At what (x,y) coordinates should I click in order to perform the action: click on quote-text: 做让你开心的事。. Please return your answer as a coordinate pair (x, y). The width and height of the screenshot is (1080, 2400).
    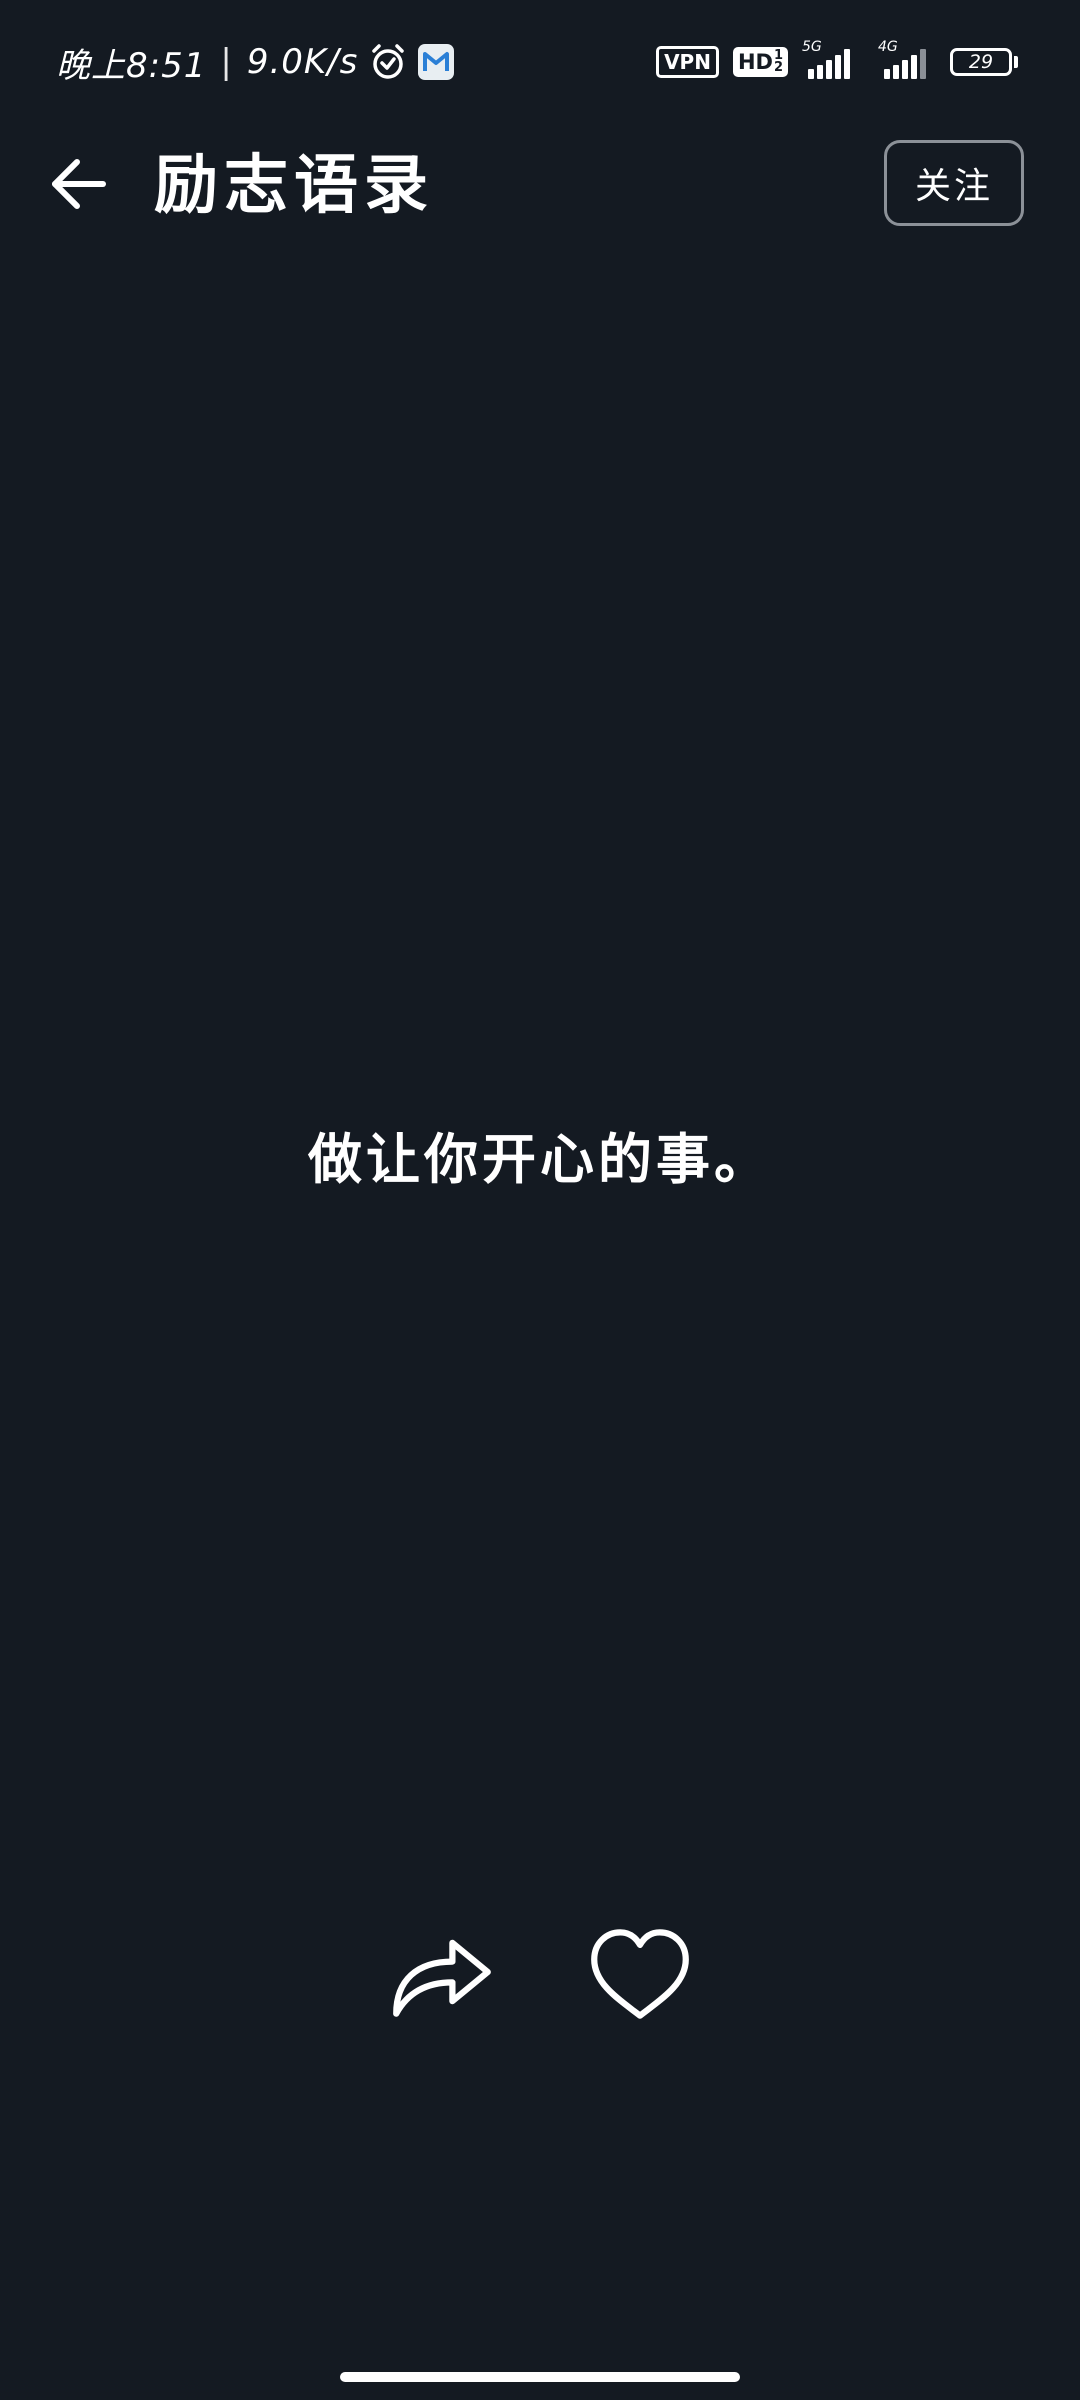
    Looking at the image, I should click on (540, 1159).